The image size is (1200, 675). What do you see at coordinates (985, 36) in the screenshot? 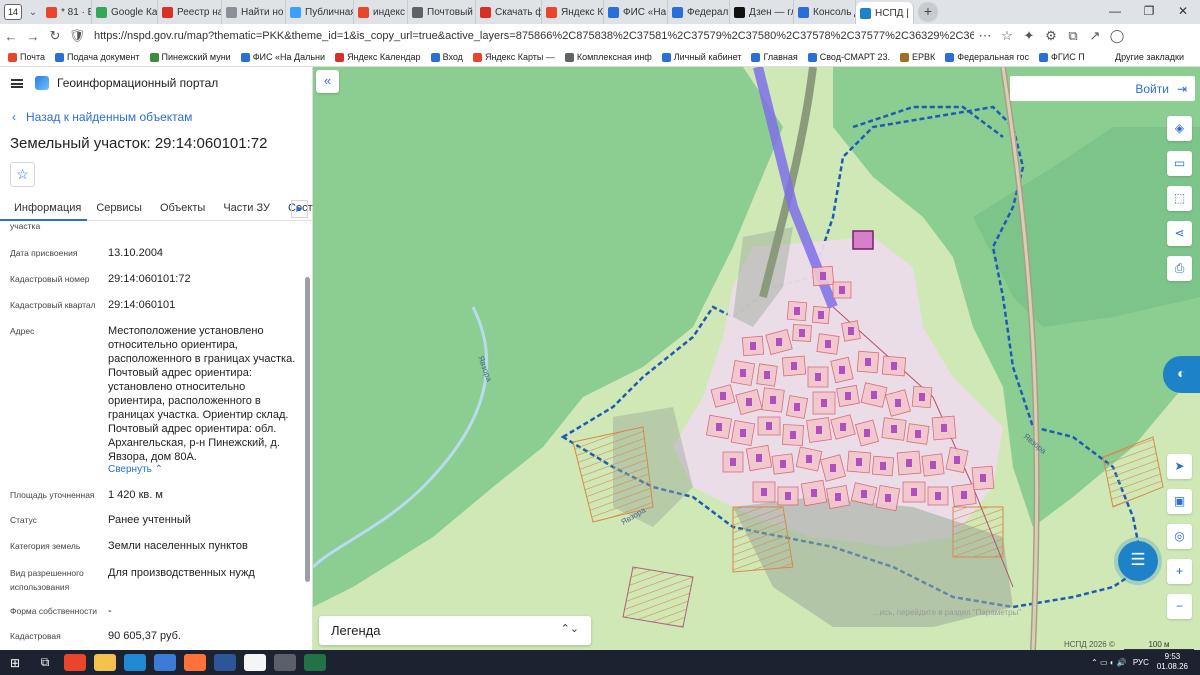
I see `more-icon: ⋯` at bounding box center [985, 36].